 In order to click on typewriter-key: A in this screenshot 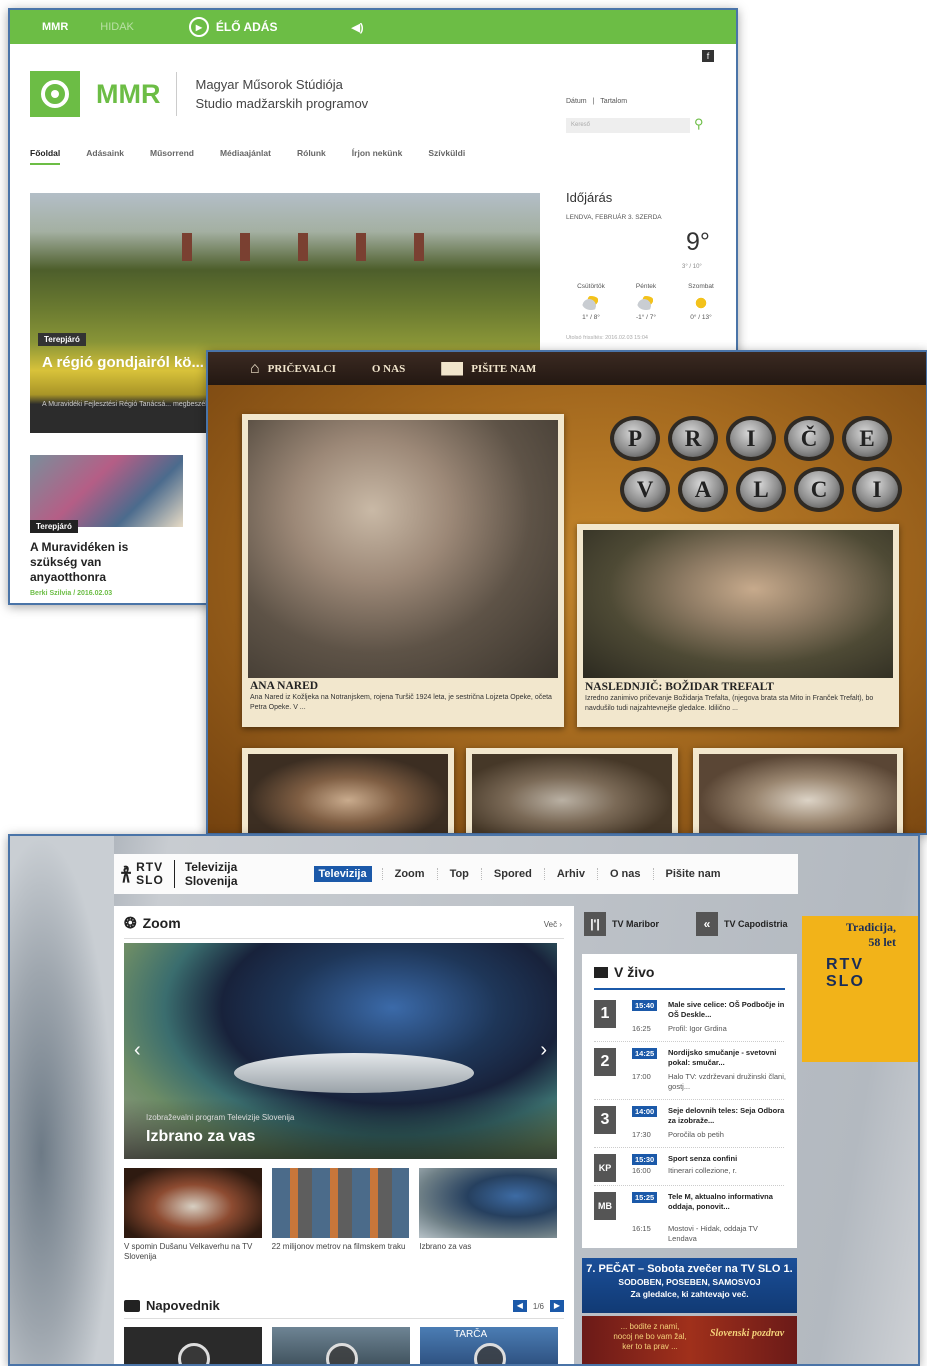, I will do `click(703, 489)`.